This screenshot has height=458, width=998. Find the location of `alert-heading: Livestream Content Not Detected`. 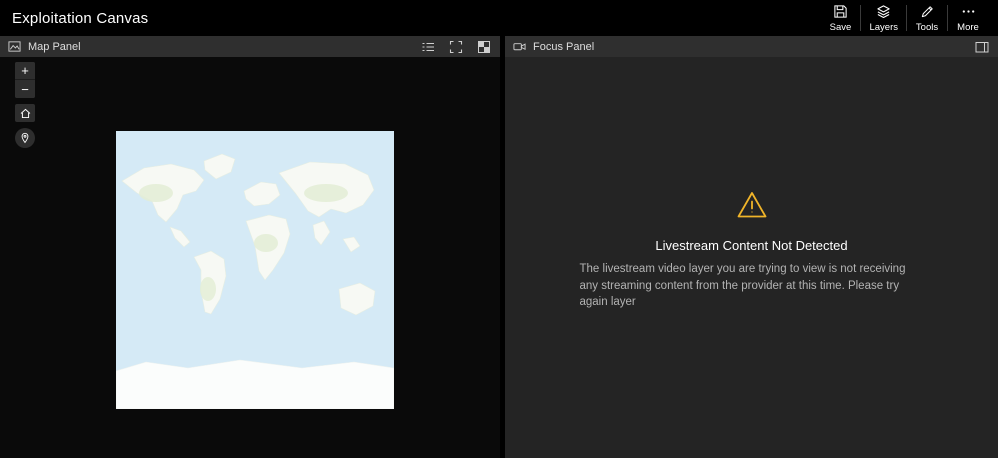

alert-heading: Livestream Content Not Detected is located at coordinates (751, 245).